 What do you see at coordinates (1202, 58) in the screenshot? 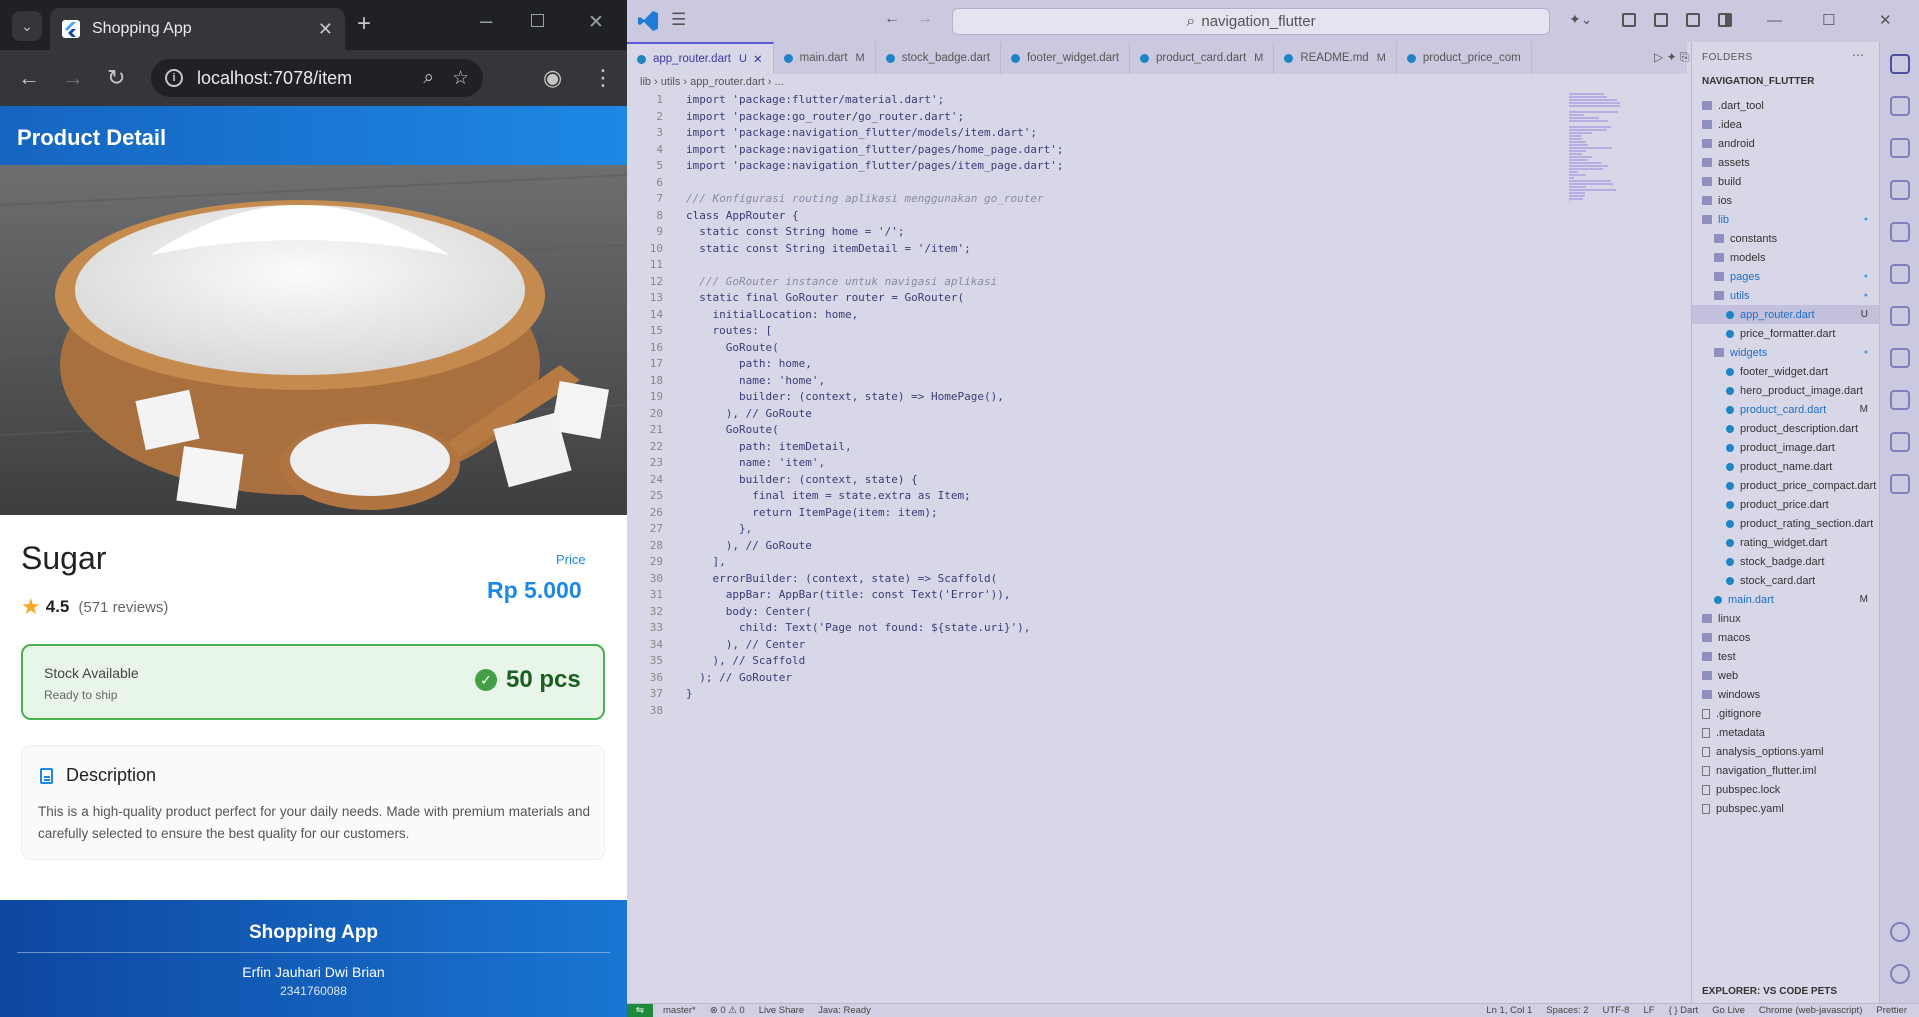
I see `editor-tab: product_card.dart M` at bounding box center [1202, 58].